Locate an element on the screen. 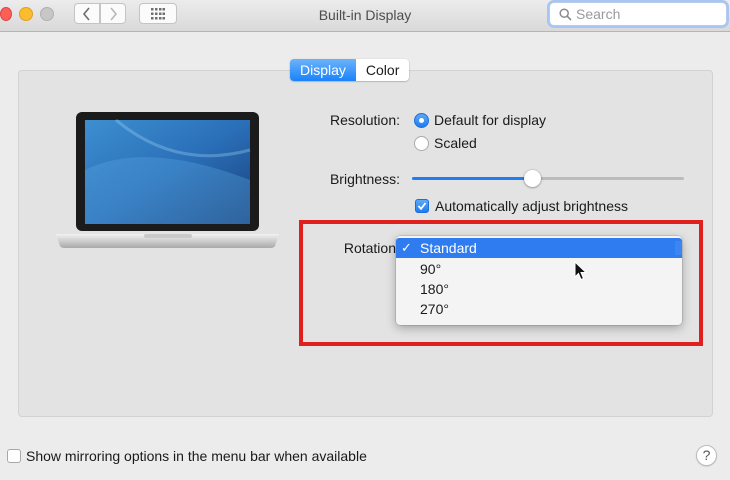 This screenshot has width=730, height=480. tab-display: Display is located at coordinates (323, 70).